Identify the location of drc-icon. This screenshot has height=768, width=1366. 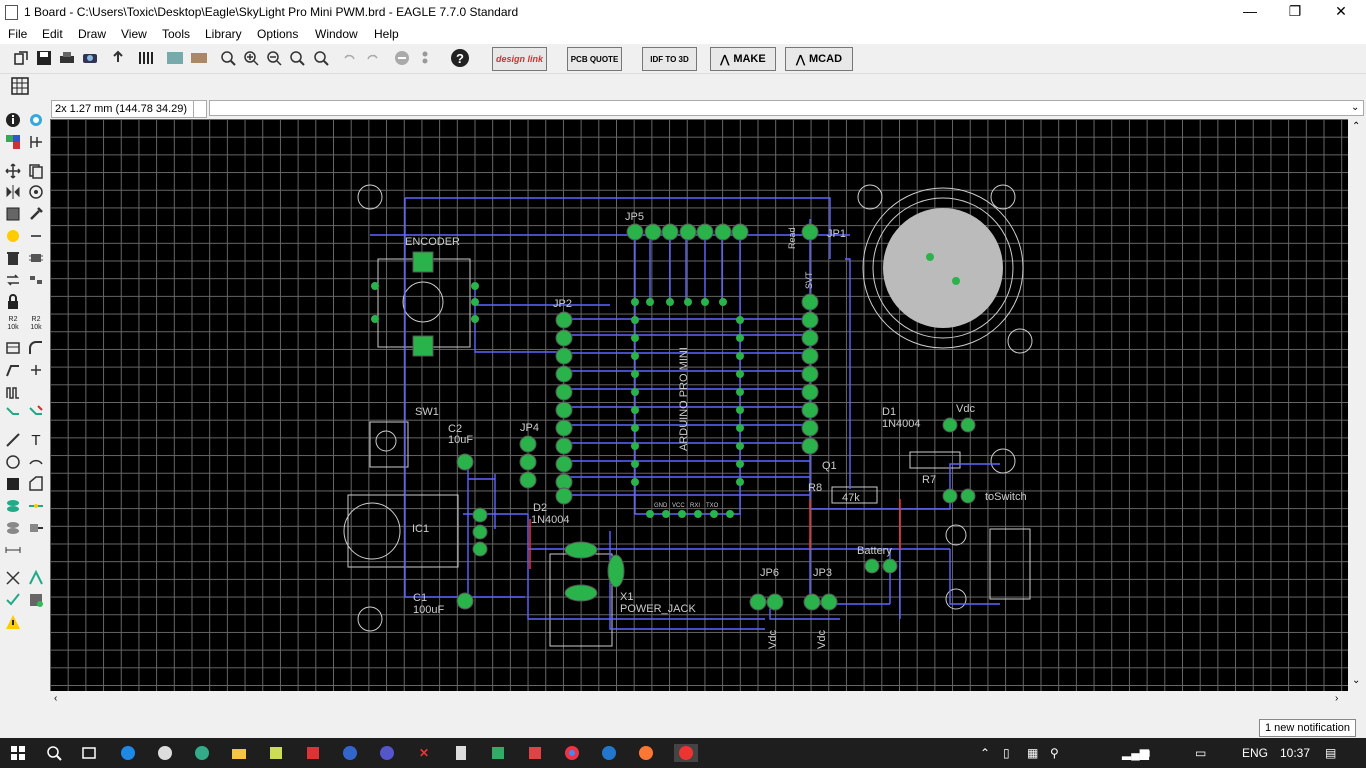
(13, 600).